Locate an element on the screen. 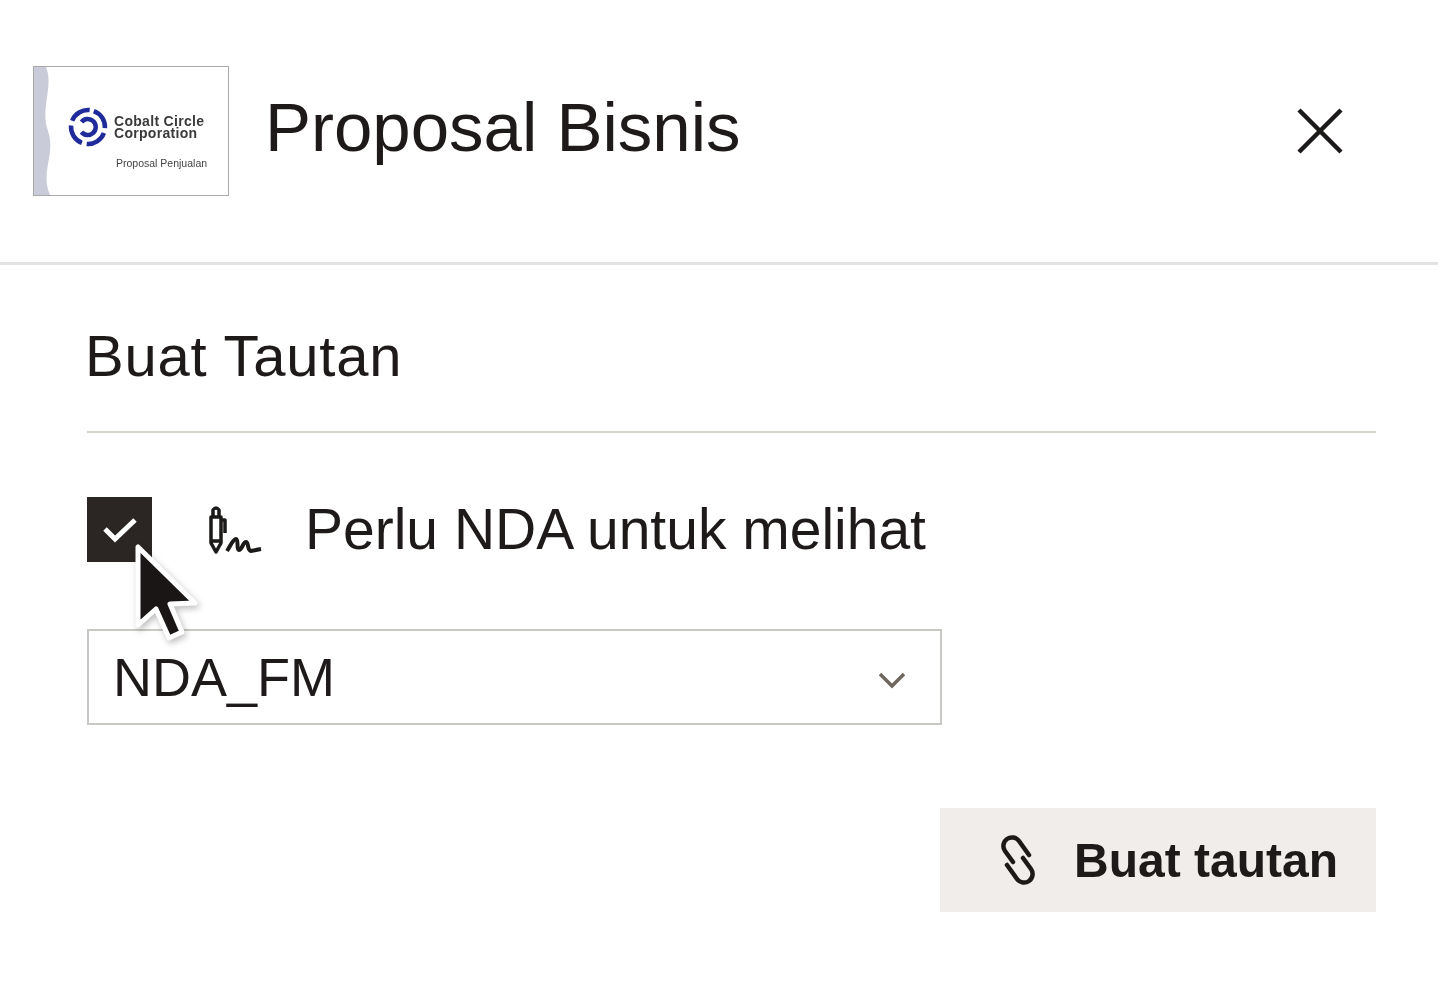  close-icon is located at coordinates (1320, 131).